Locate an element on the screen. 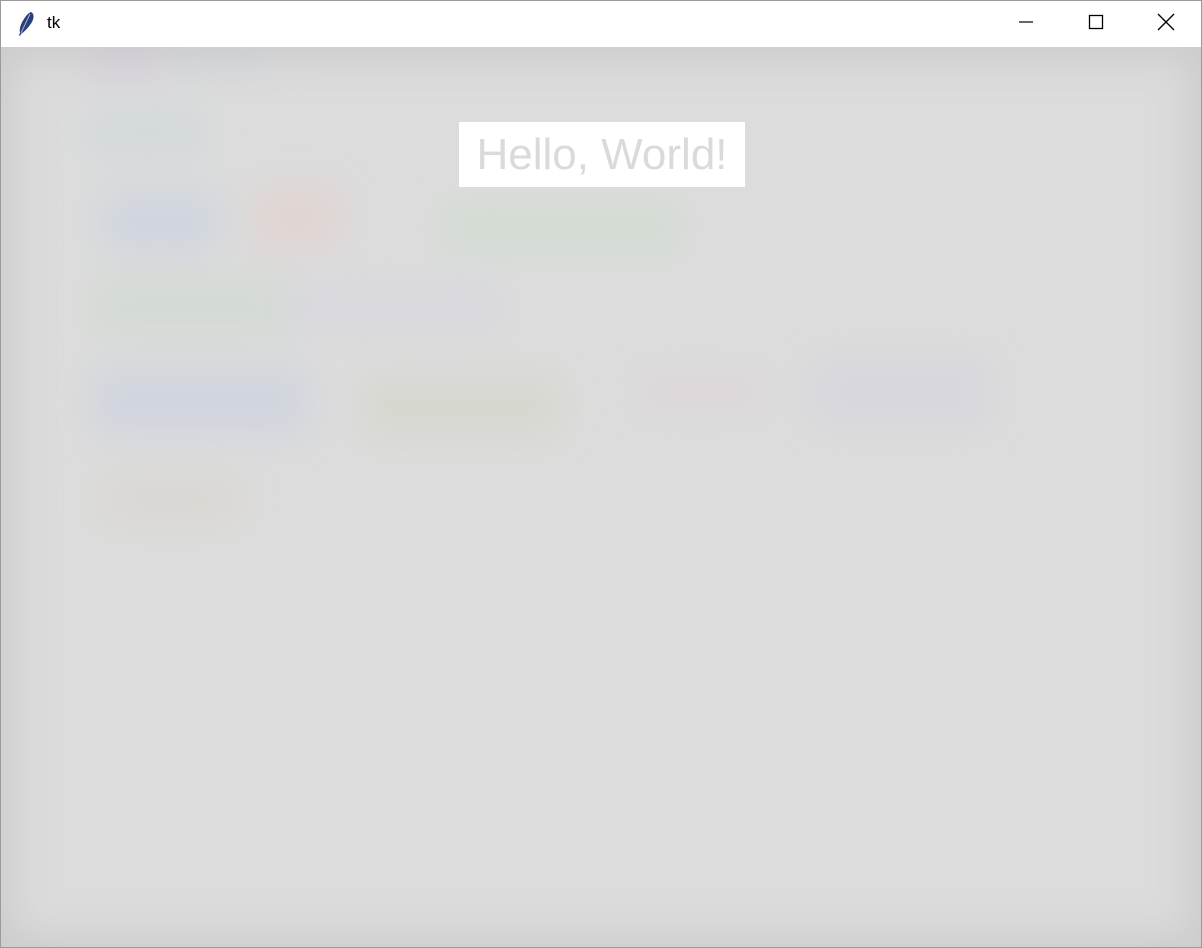 The image size is (1202, 948). hello-world-label: Hello, World! is located at coordinates (602, 154).